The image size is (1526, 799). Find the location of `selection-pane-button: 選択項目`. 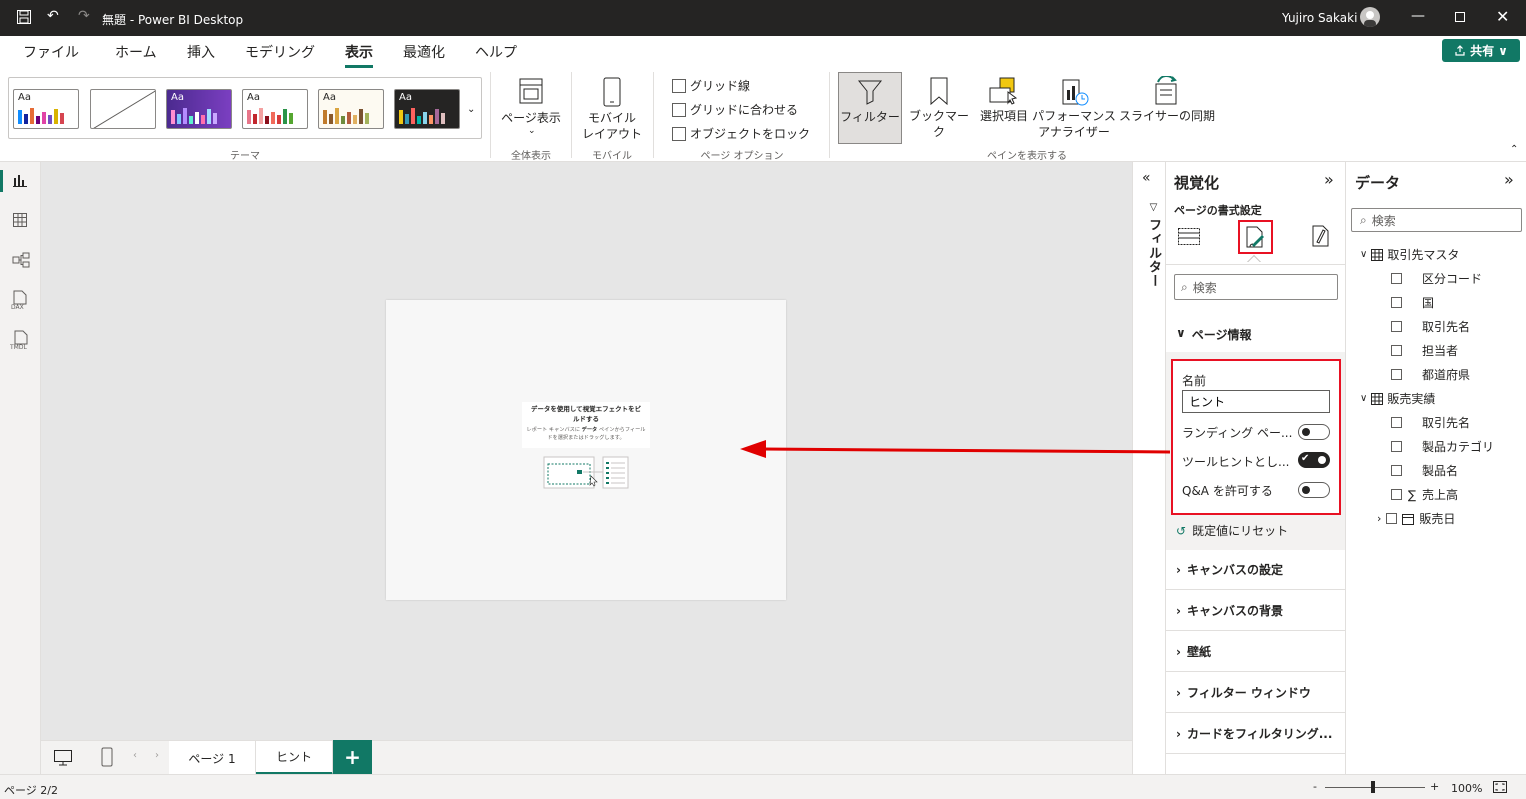

selection-pane-button: 選択項目 is located at coordinates (1004, 109).